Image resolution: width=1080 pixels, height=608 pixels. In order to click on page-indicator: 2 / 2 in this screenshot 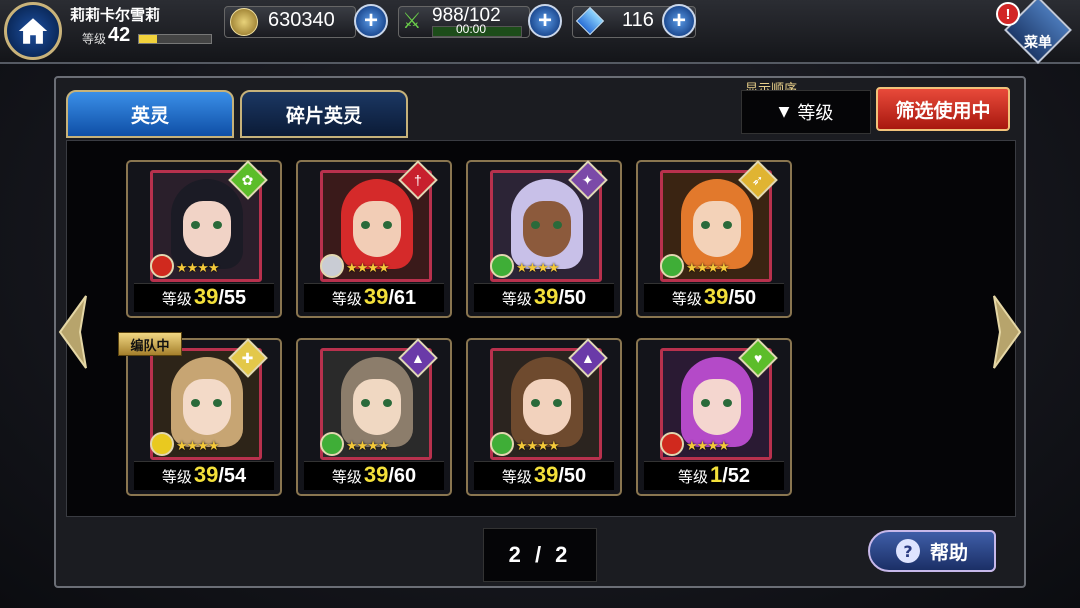, I will do `click(540, 555)`.